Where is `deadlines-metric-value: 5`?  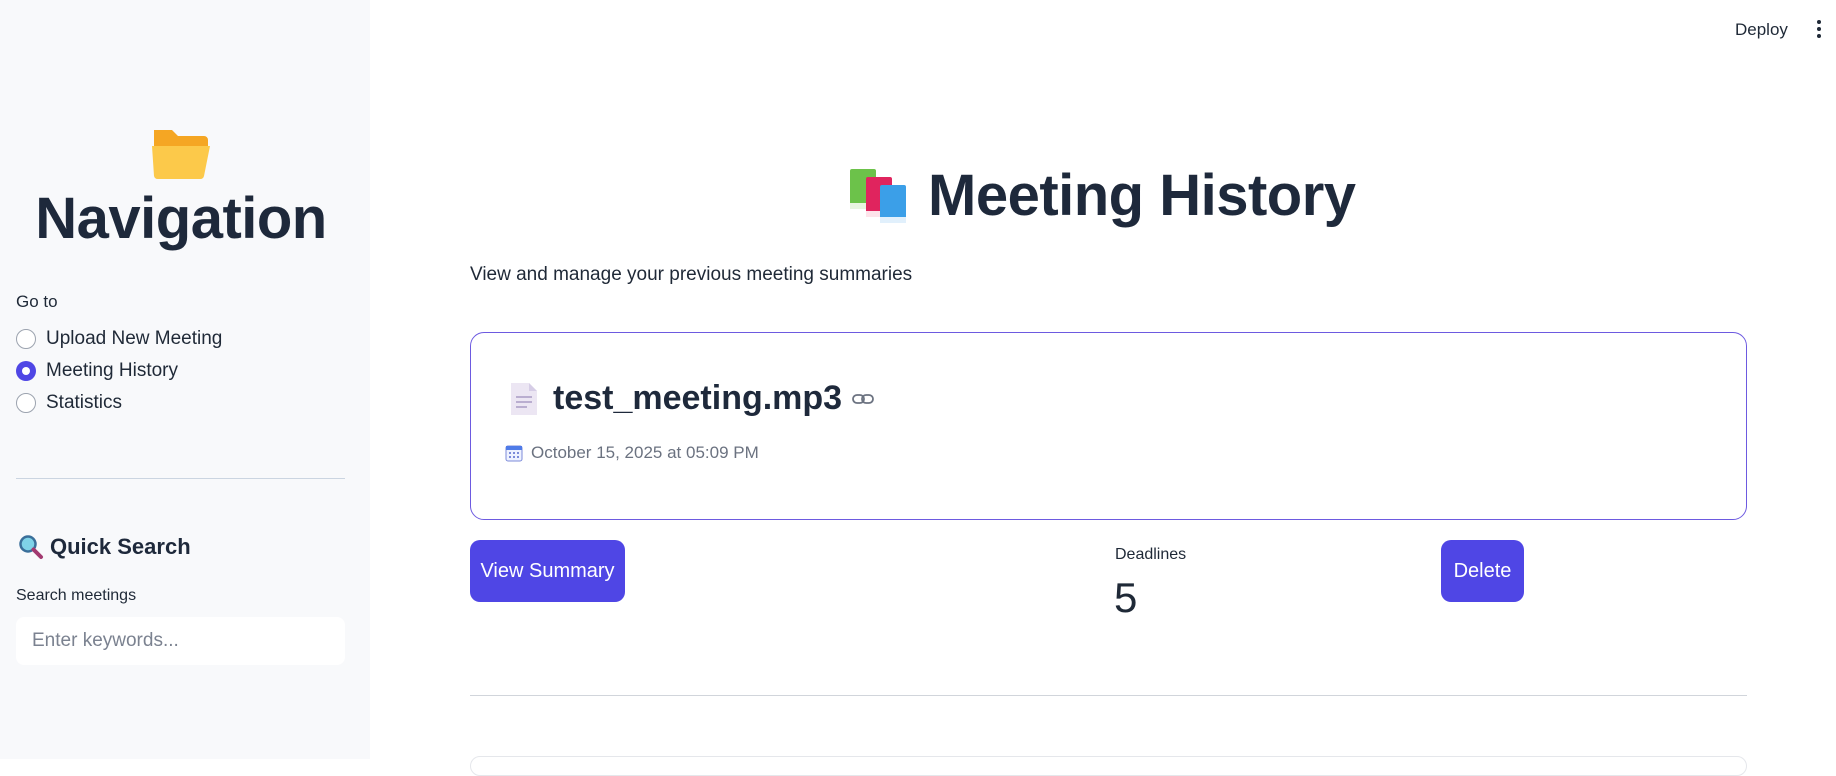 deadlines-metric-value: 5 is located at coordinates (1126, 597).